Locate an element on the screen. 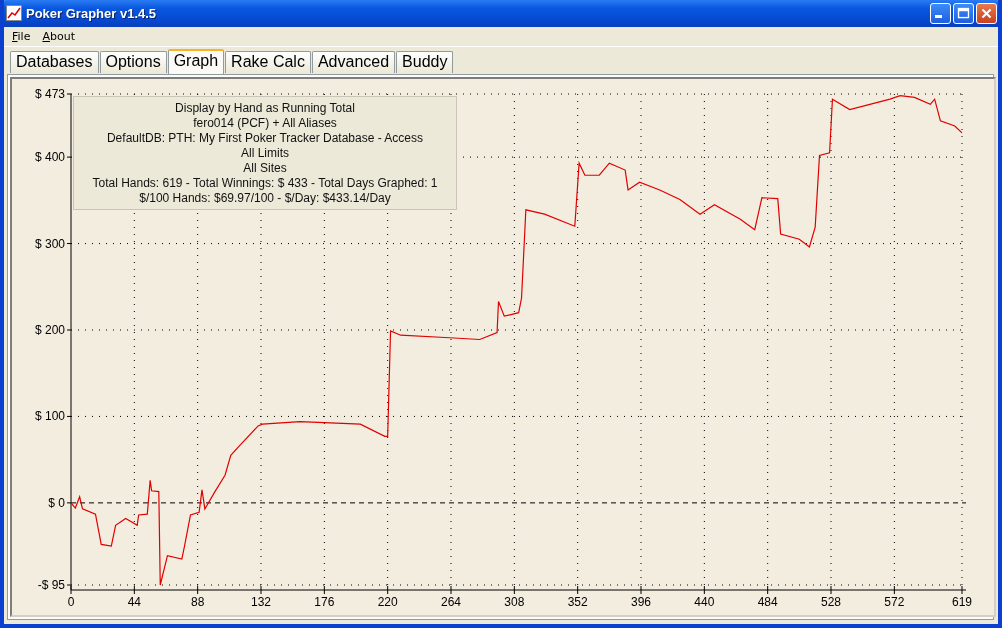 Image resolution: width=1002 pixels, height=628 pixels. info-text: DefaultDB: PTH: My First Poker Tracker Database - Access is located at coordinates (265, 138).